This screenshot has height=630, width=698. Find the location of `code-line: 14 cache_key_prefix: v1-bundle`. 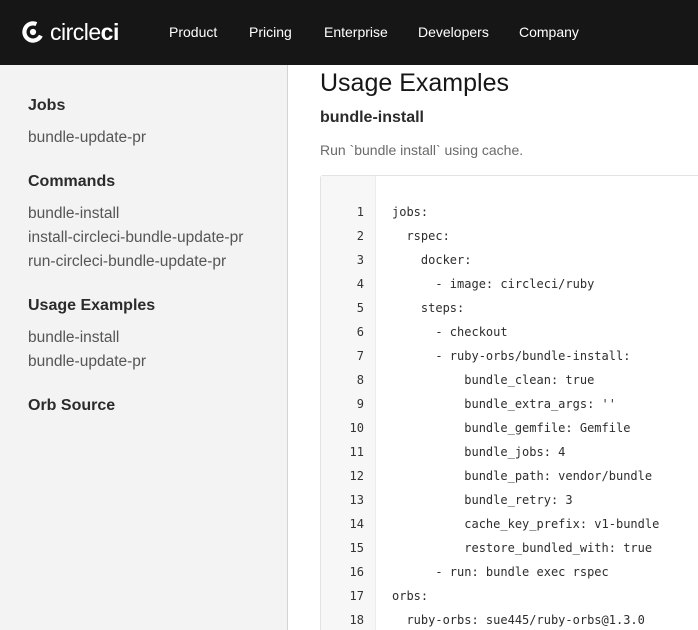

code-line: 14 cache_key_prefix: v1-bundle is located at coordinates (509, 524).